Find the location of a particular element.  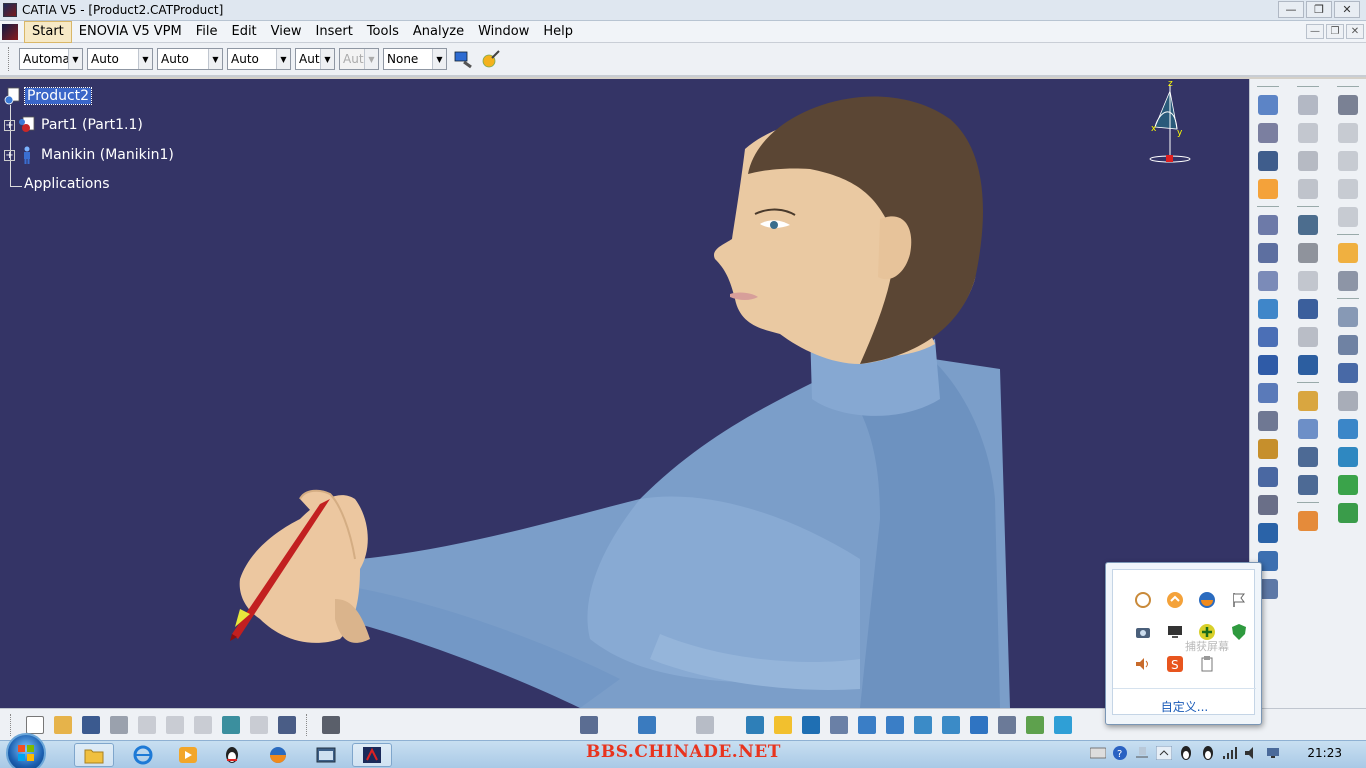

menu-edit: Edit is located at coordinates (243, 32).